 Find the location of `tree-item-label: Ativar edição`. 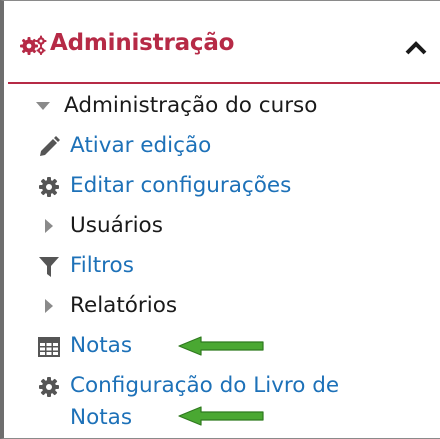

tree-item-label: Ativar edição is located at coordinates (140, 146).